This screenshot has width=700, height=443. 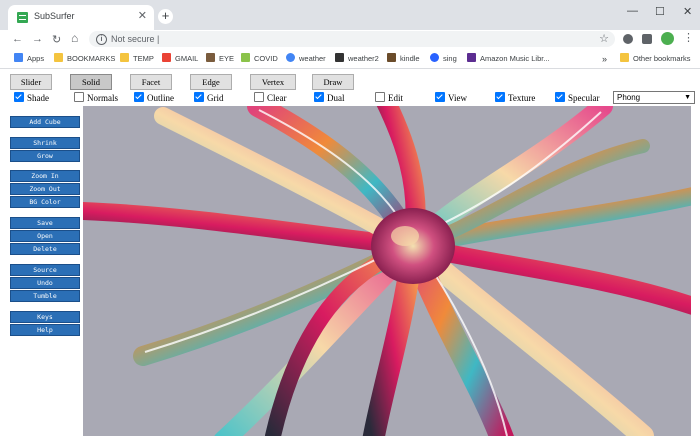 What do you see at coordinates (515, 98) in the screenshot?
I see `texture-checkbox: Texture` at bounding box center [515, 98].